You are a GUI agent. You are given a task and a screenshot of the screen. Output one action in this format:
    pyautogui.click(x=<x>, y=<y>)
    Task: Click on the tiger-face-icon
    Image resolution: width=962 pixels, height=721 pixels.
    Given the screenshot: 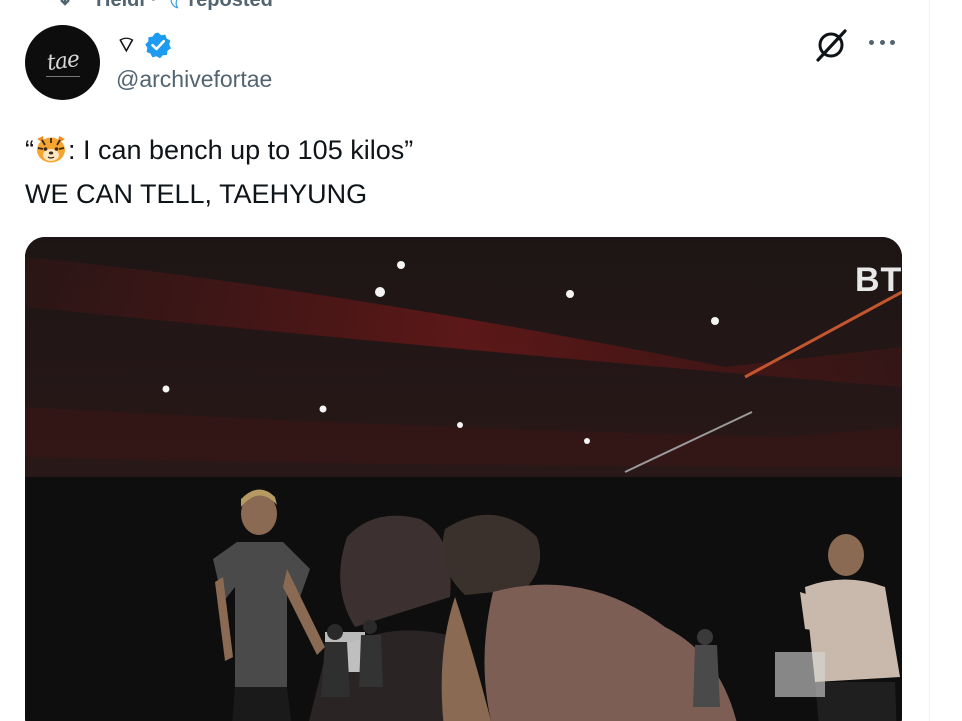 What is the action you would take?
    pyautogui.click(x=51, y=149)
    